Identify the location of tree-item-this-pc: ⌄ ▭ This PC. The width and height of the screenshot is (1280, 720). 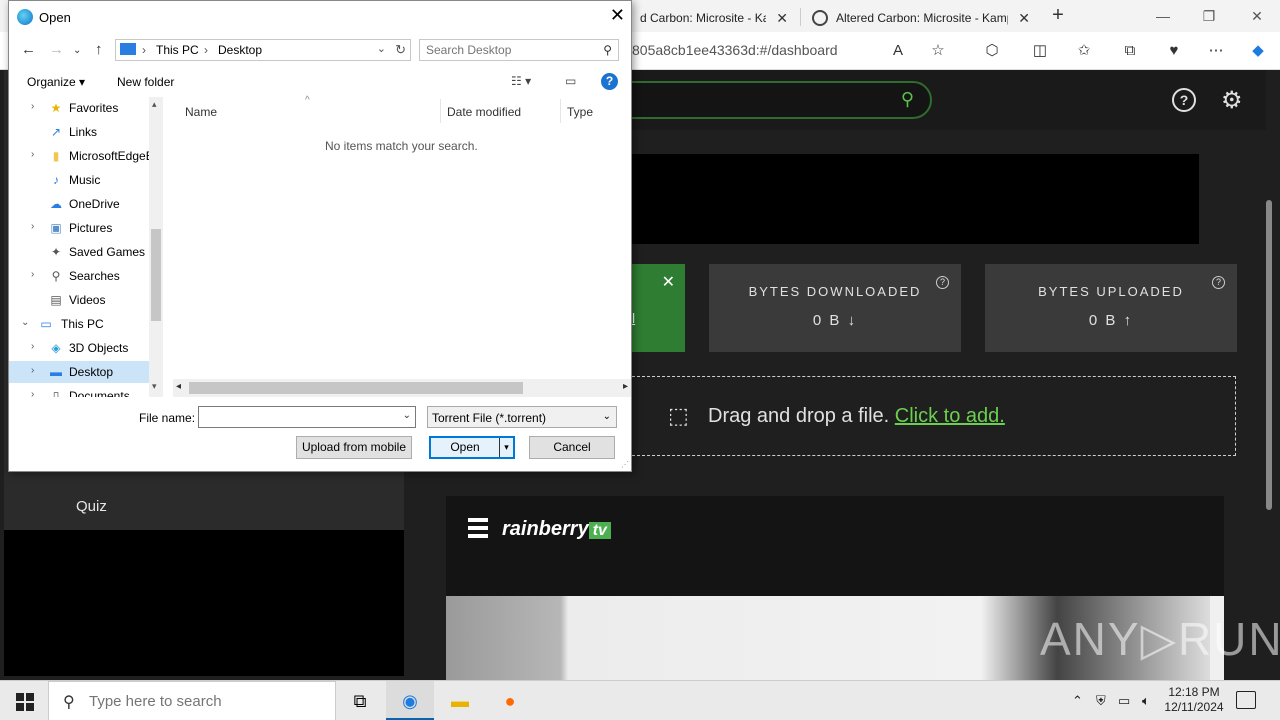
(79, 324).